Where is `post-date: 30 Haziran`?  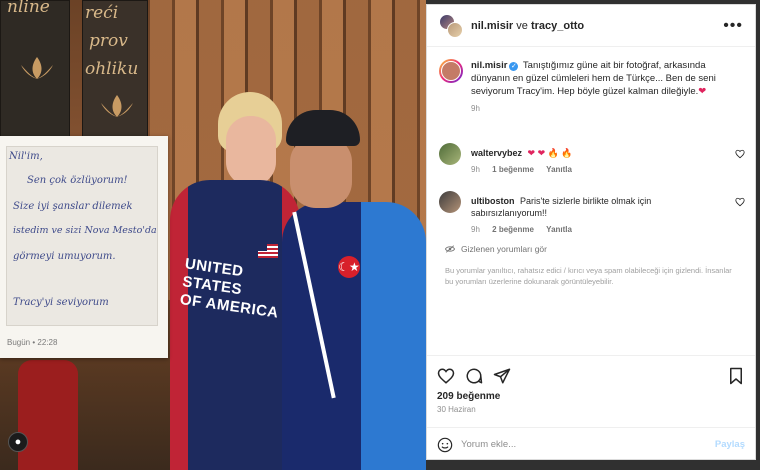
post-date: 30 Haziran is located at coordinates (456, 409).